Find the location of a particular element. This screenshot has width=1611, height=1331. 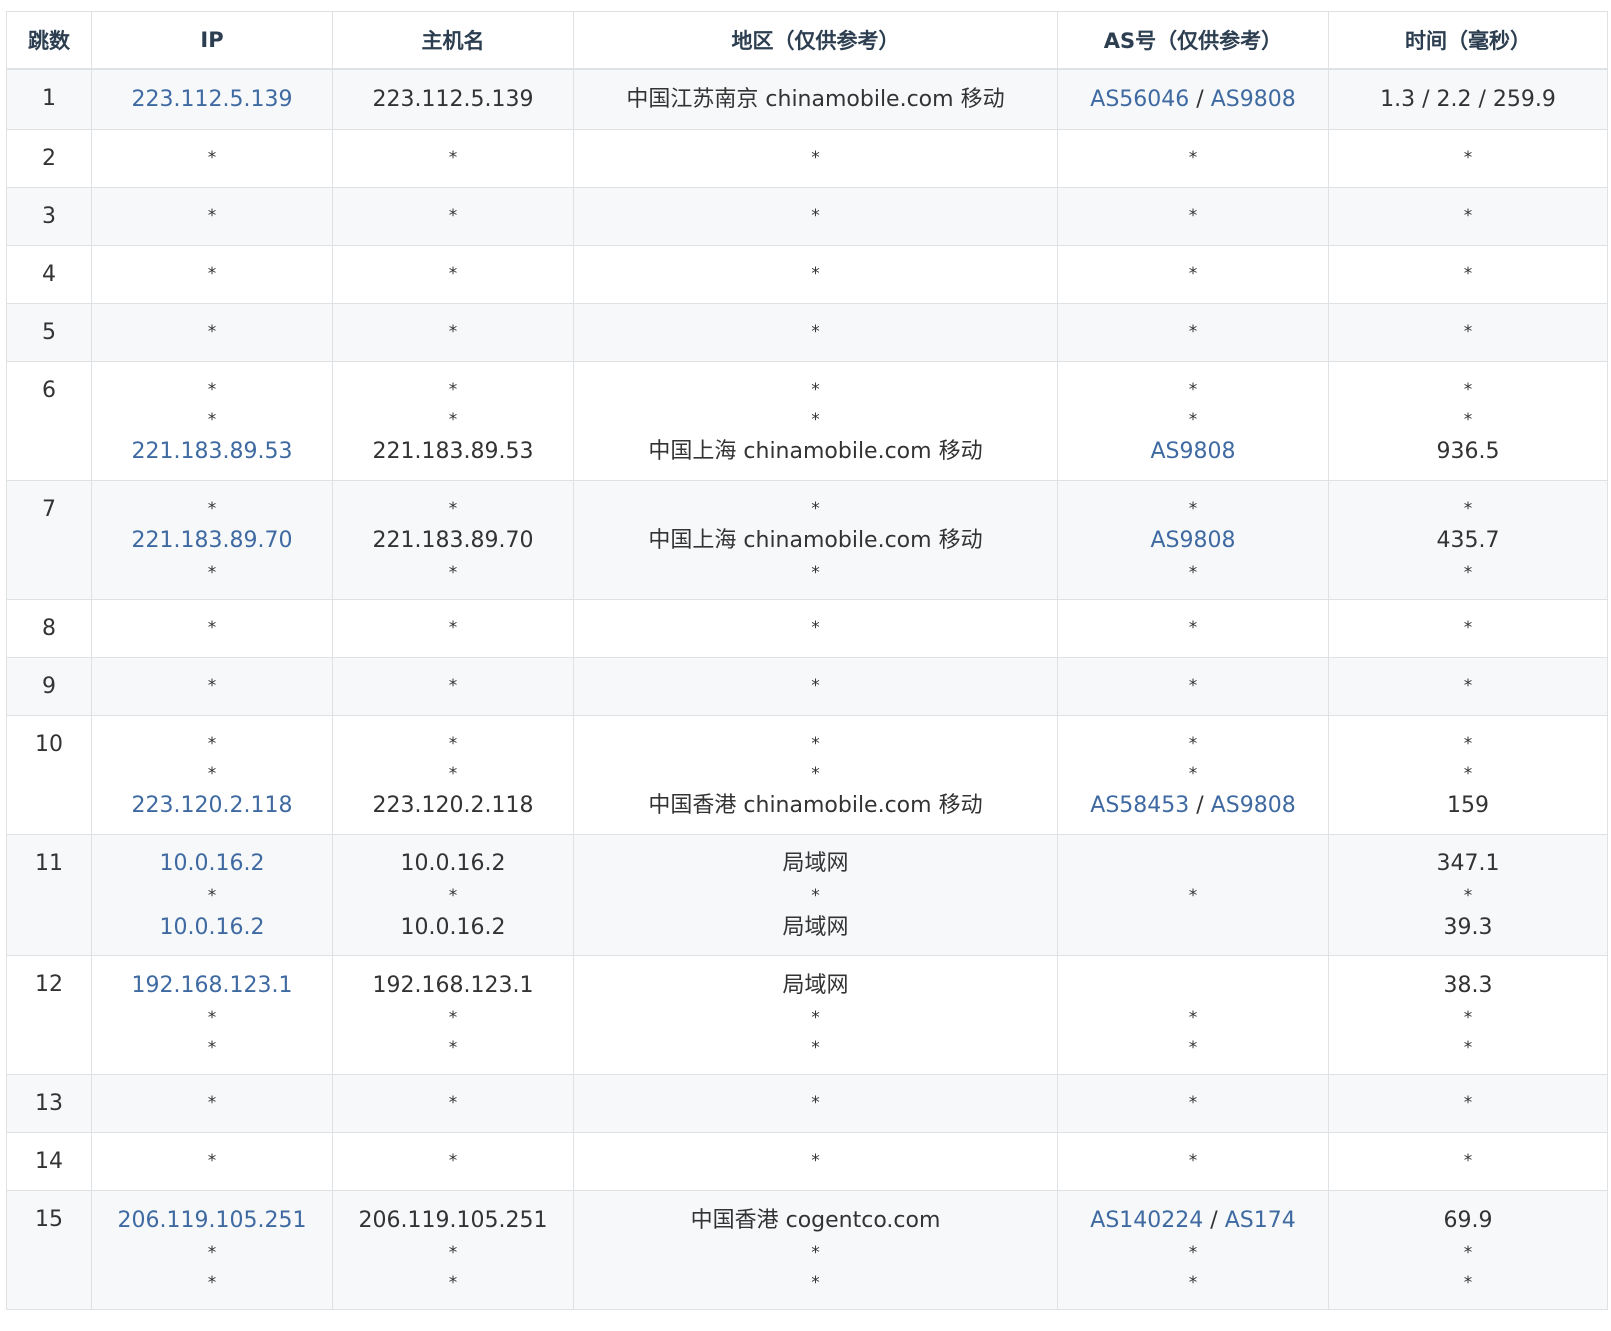

as-cell-content: * * AS58453 / AS9808 is located at coordinates (1193, 775).